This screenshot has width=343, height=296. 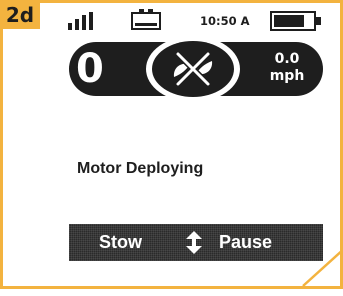 I want to click on battery-large-icon, so click(x=295, y=21).